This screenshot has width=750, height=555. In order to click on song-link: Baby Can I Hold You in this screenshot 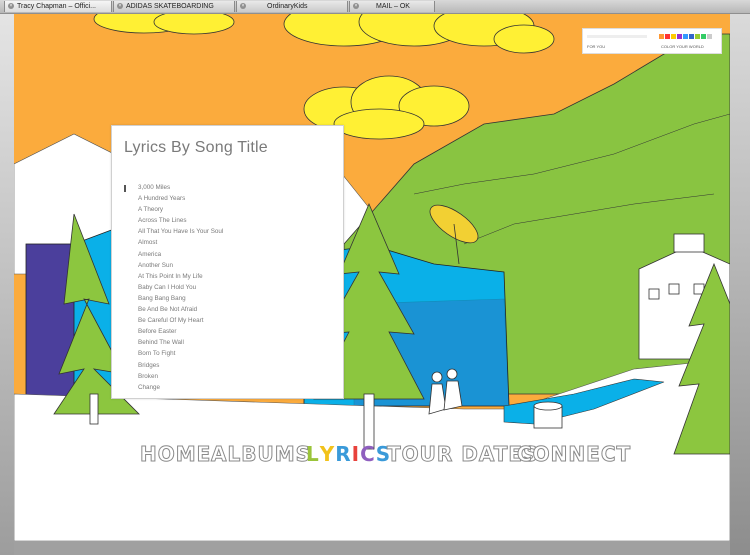, I will do `click(180, 287)`.